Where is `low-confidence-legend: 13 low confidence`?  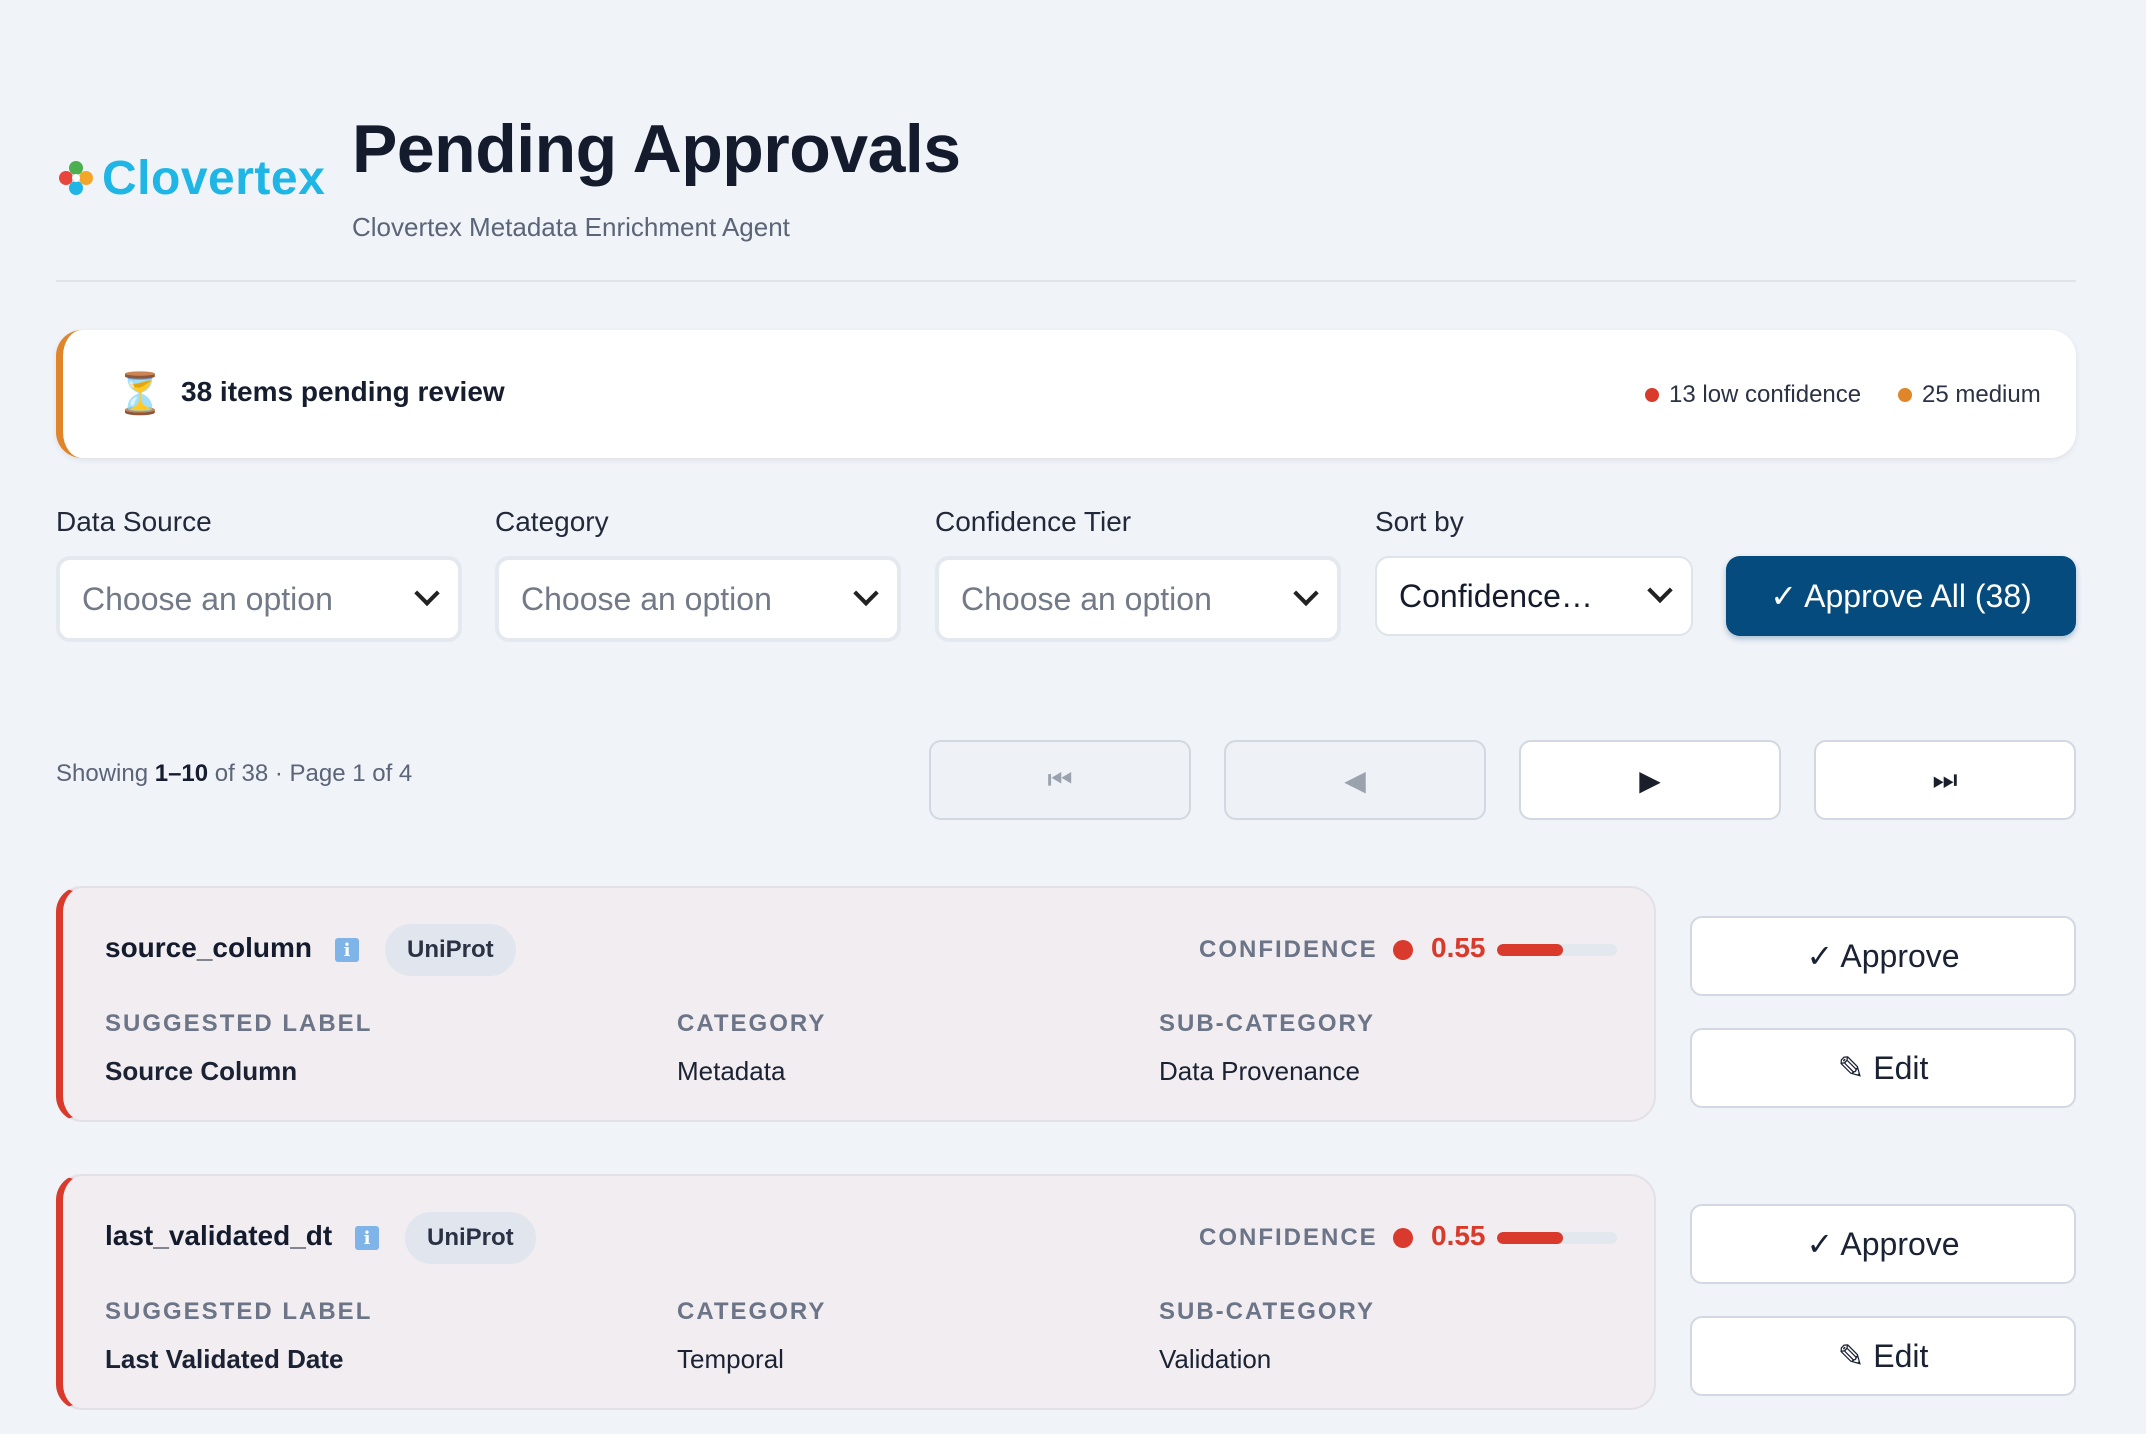
low-confidence-legend: 13 low confidence is located at coordinates (1753, 395).